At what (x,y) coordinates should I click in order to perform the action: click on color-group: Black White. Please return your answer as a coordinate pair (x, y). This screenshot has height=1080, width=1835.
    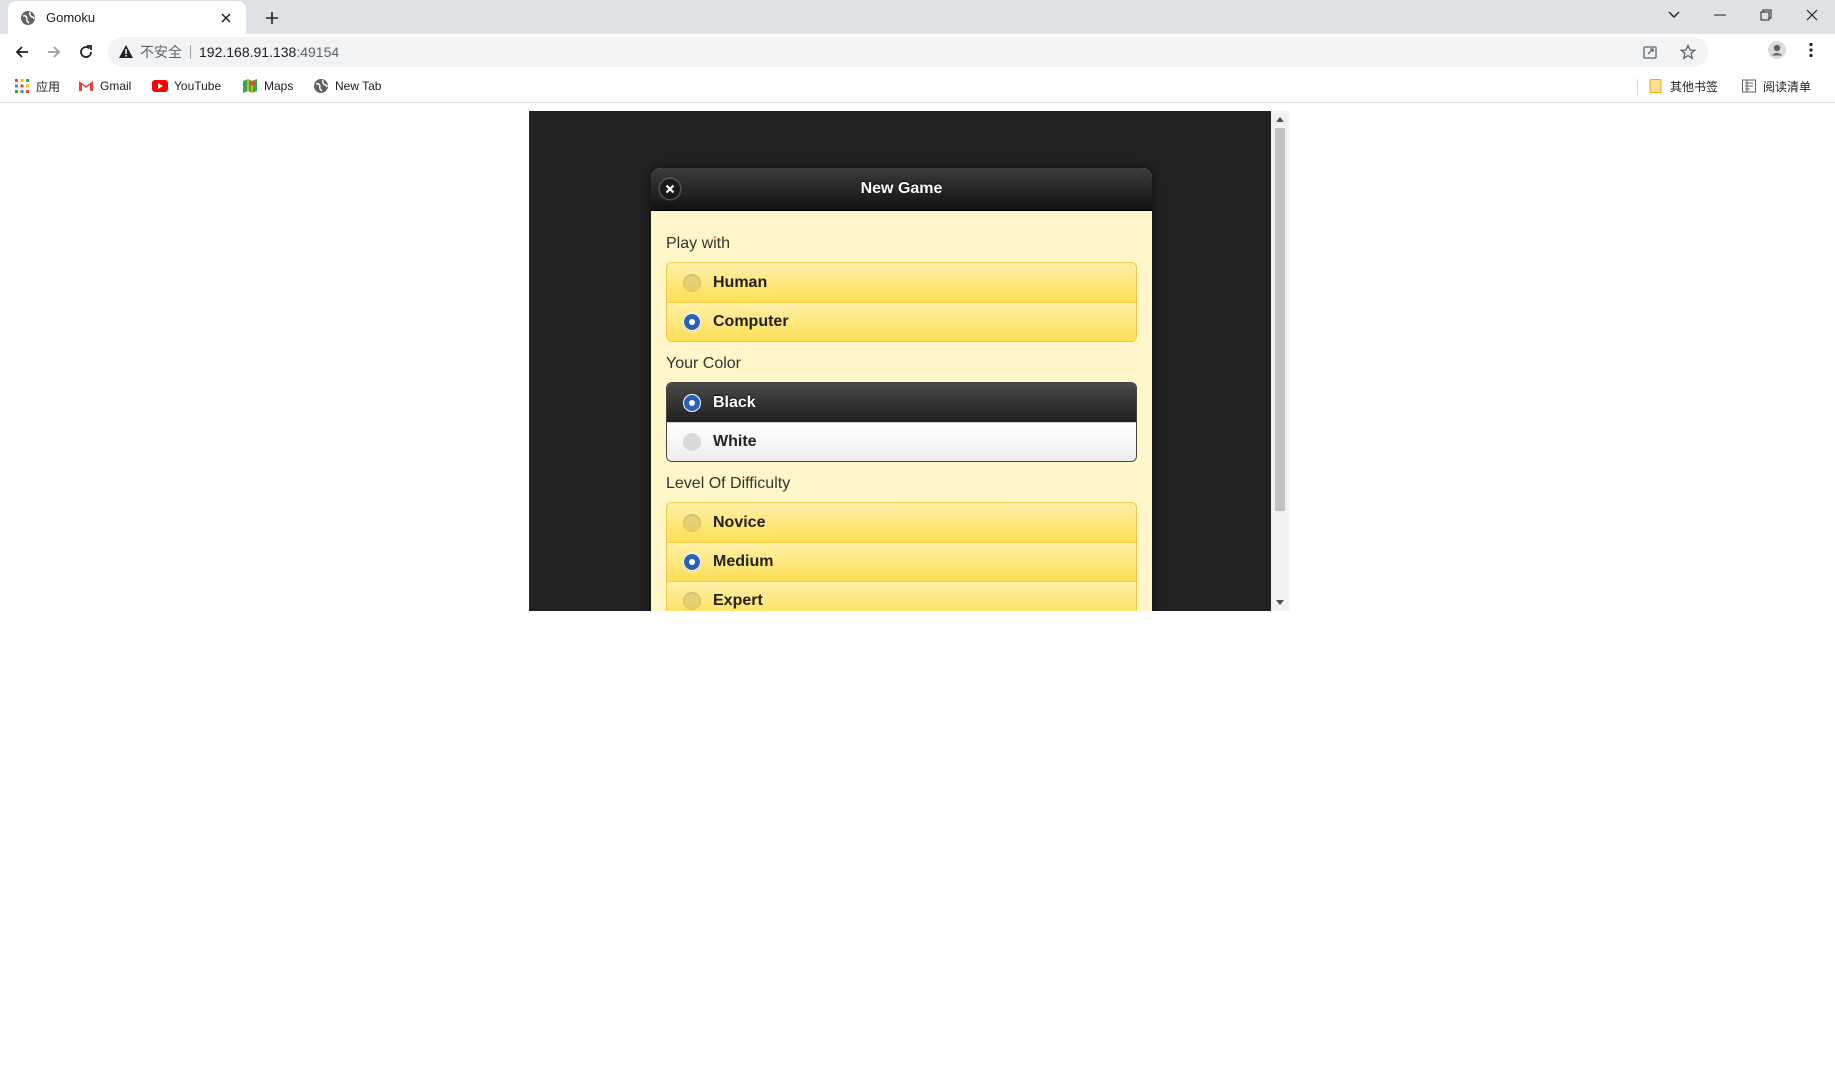
    Looking at the image, I should click on (901, 422).